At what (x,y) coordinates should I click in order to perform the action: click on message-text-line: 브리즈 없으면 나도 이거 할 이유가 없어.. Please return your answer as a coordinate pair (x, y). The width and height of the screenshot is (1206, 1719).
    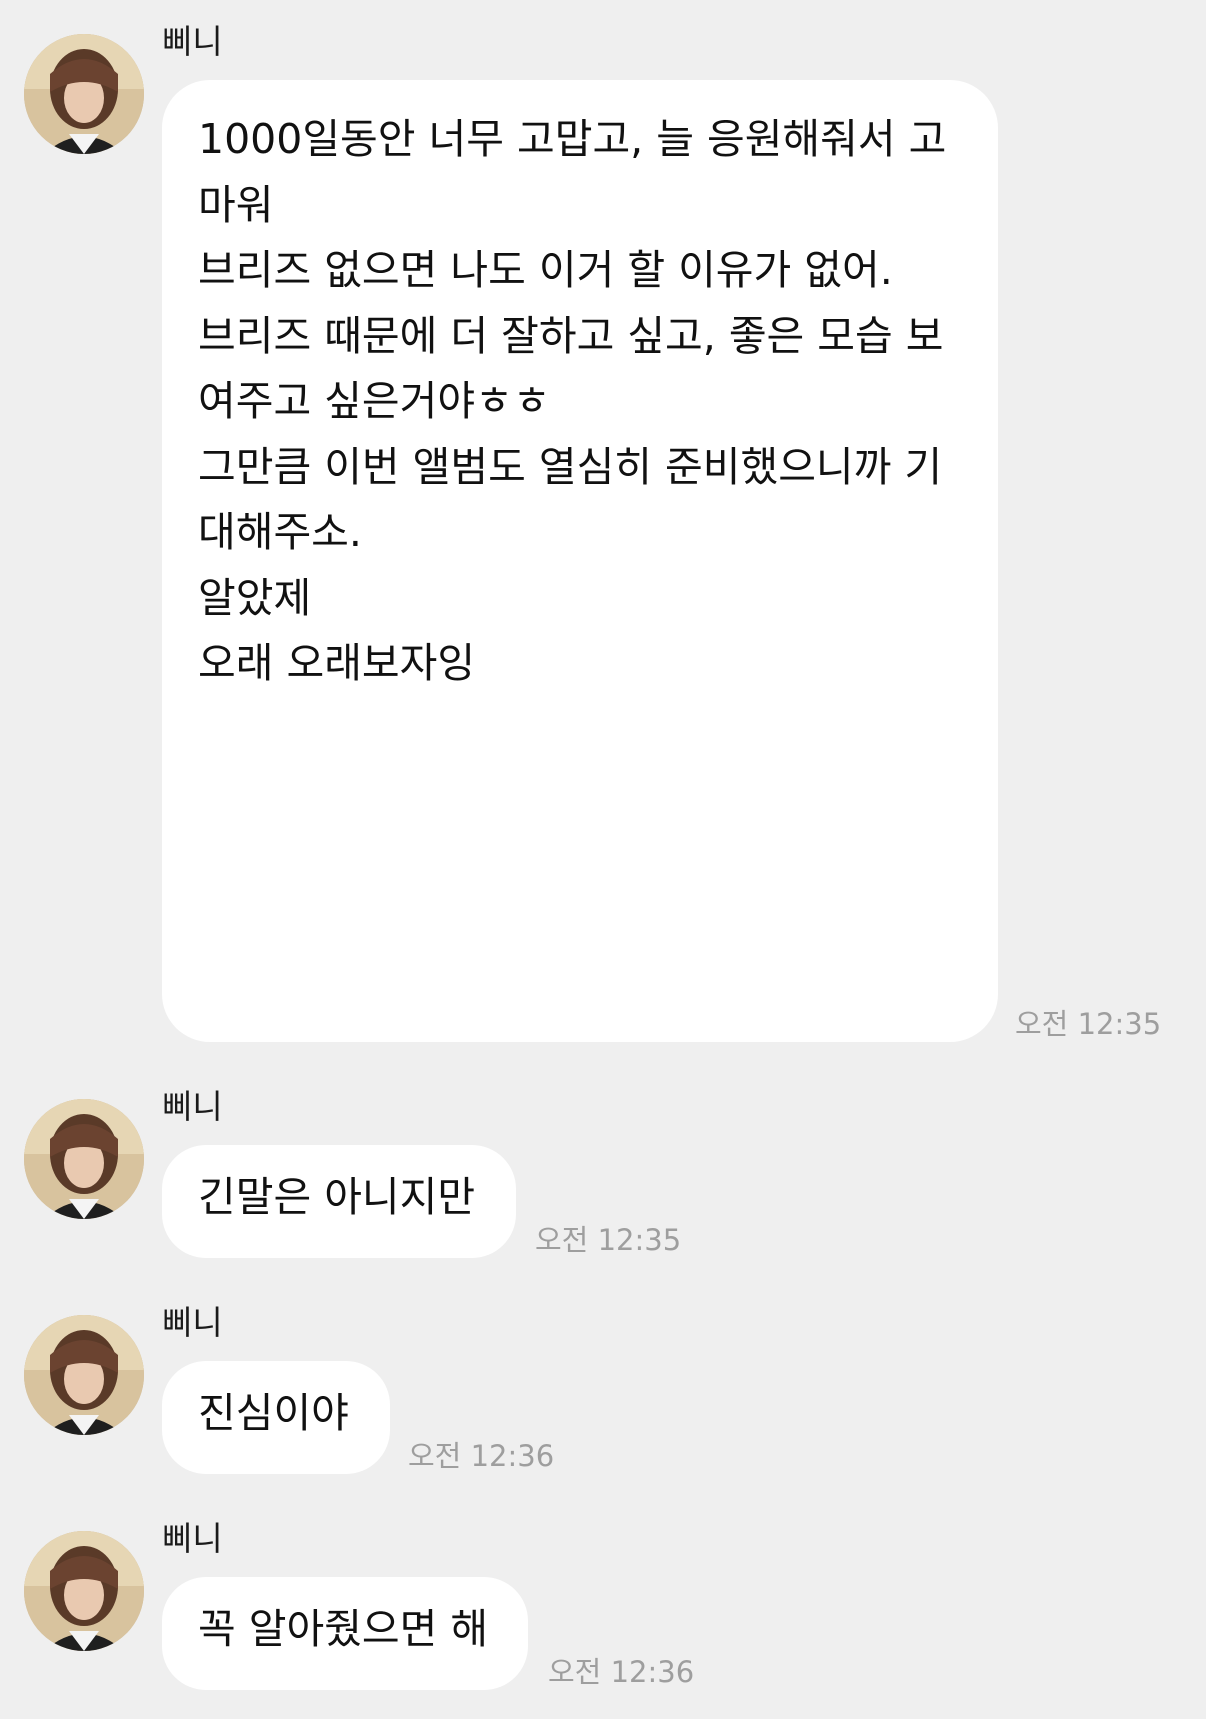
    Looking at the image, I should click on (545, 270).